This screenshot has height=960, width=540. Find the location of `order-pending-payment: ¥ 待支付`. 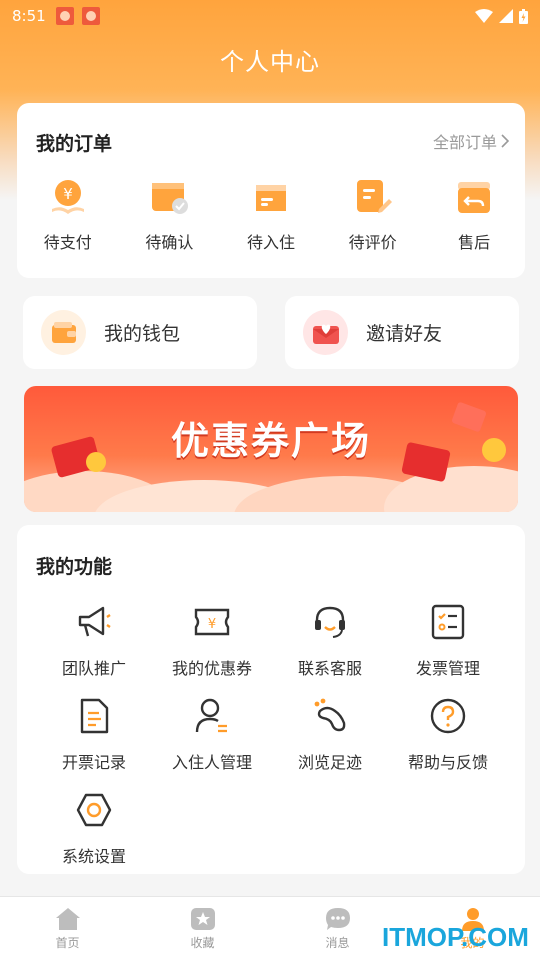

order-pending-payment: ¥ 待支付 is located at coordinates (68, 215).